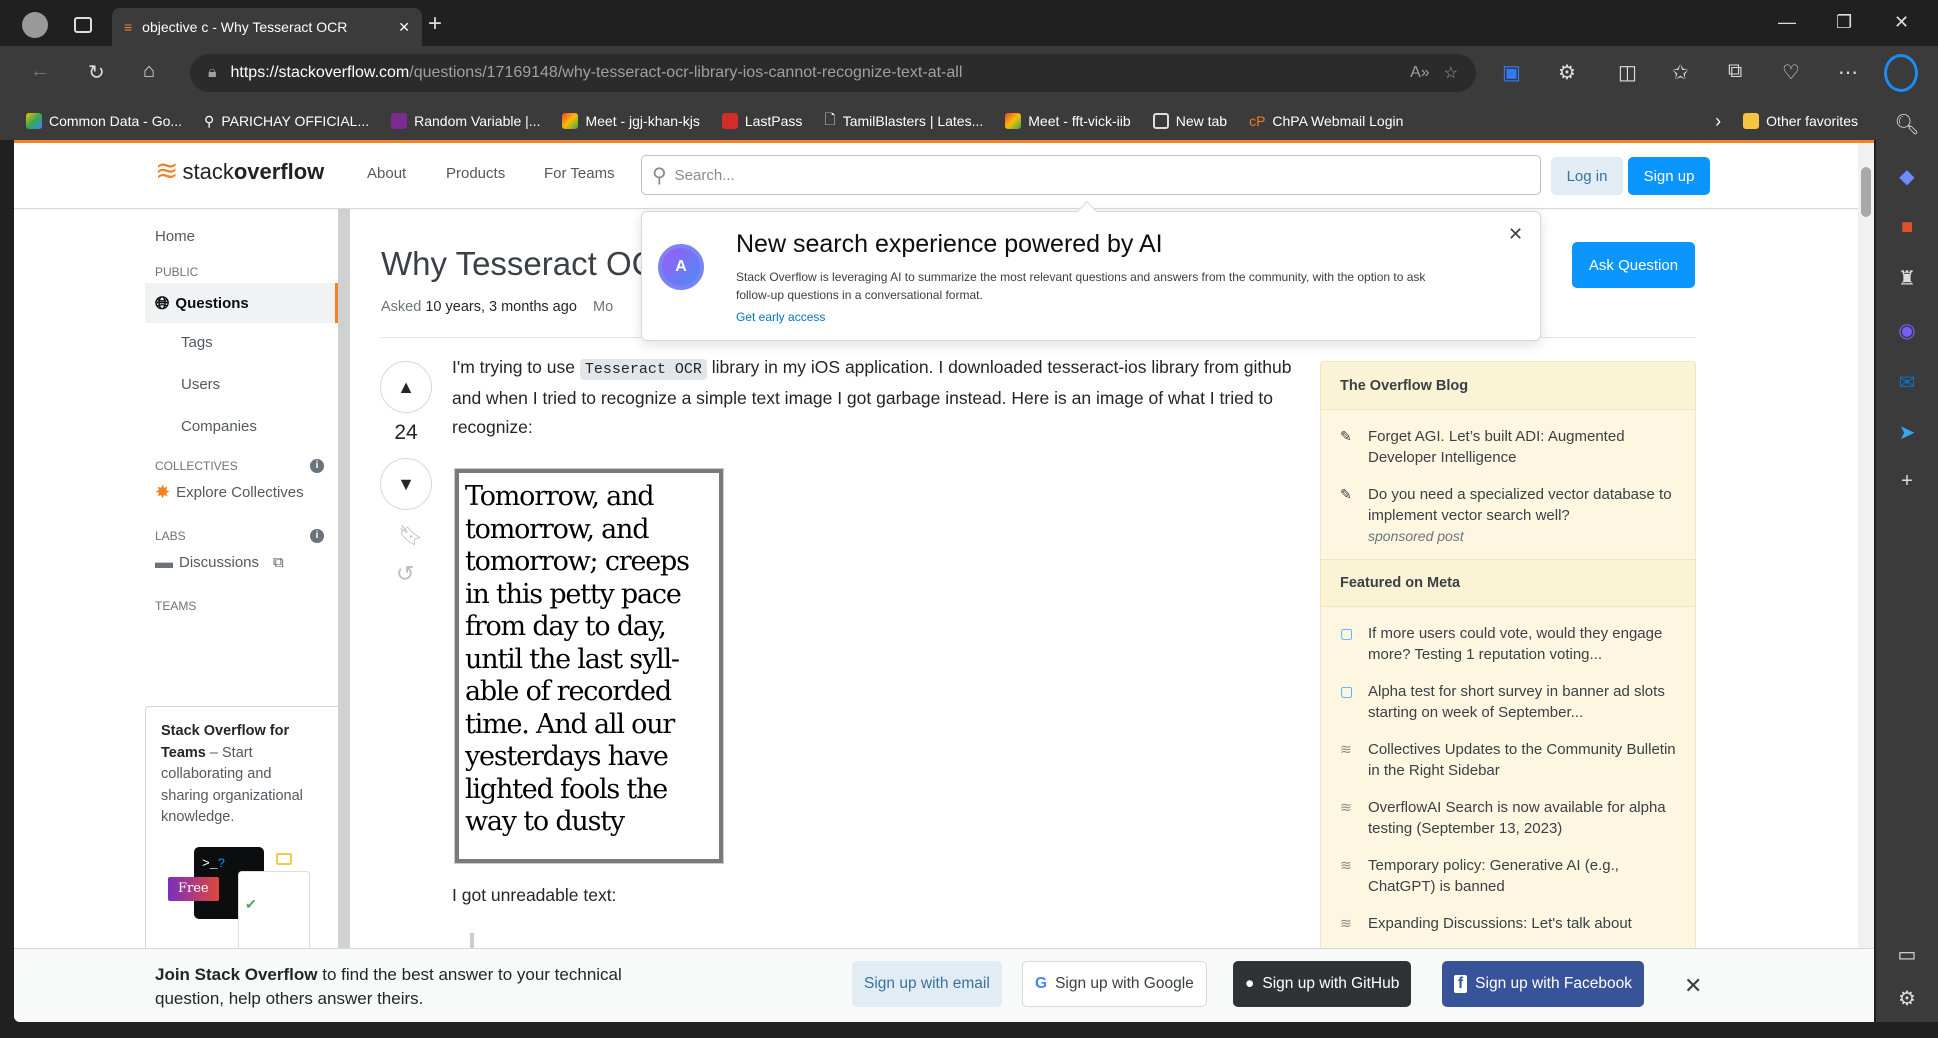 The width and height of the screenshot is (1938, 1038). I want to click on outlook-icon: ✉, so click(1907, 385).